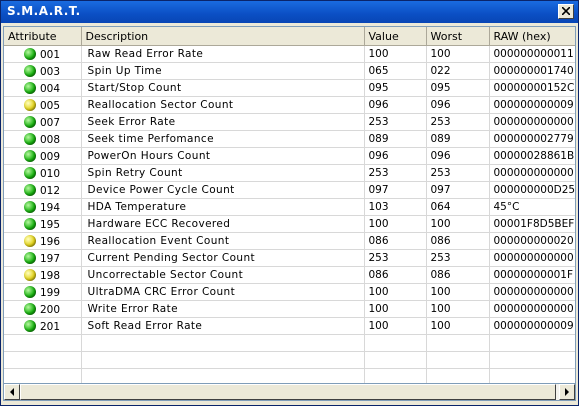 The height and width of the screenshot is (406, 579). What do you see at coordinates (289, 173) in the screenshot?
I see `table-row: 010 Spin Retry Count 253 253 000000000000` at bounding box center [289, 173].